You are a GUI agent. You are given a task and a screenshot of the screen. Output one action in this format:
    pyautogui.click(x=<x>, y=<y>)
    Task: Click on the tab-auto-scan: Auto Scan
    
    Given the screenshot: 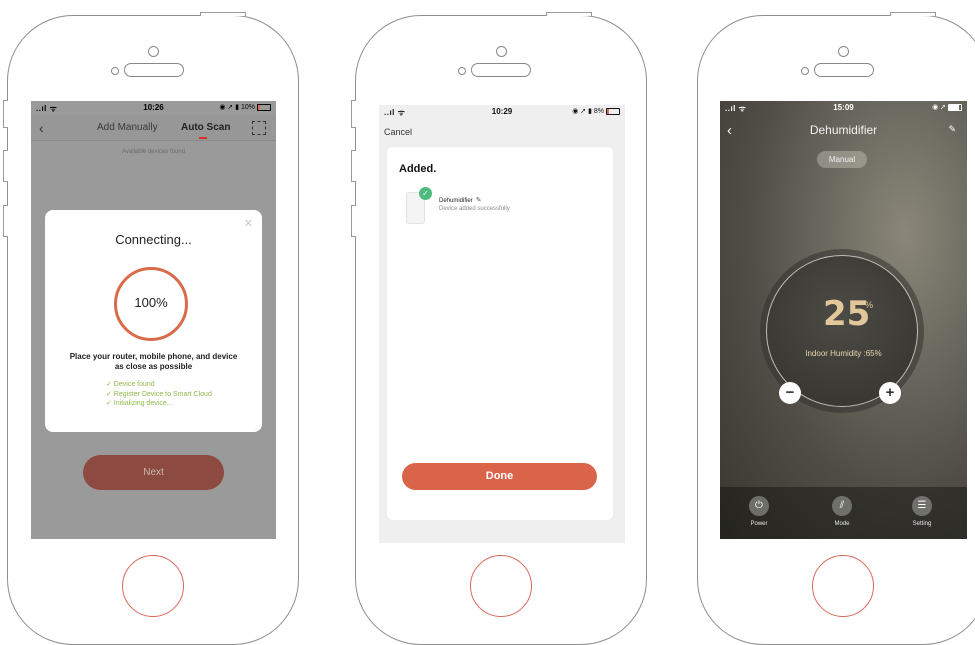 What is the action you would take?
    pyautogui.click(x=205, y=127)
    